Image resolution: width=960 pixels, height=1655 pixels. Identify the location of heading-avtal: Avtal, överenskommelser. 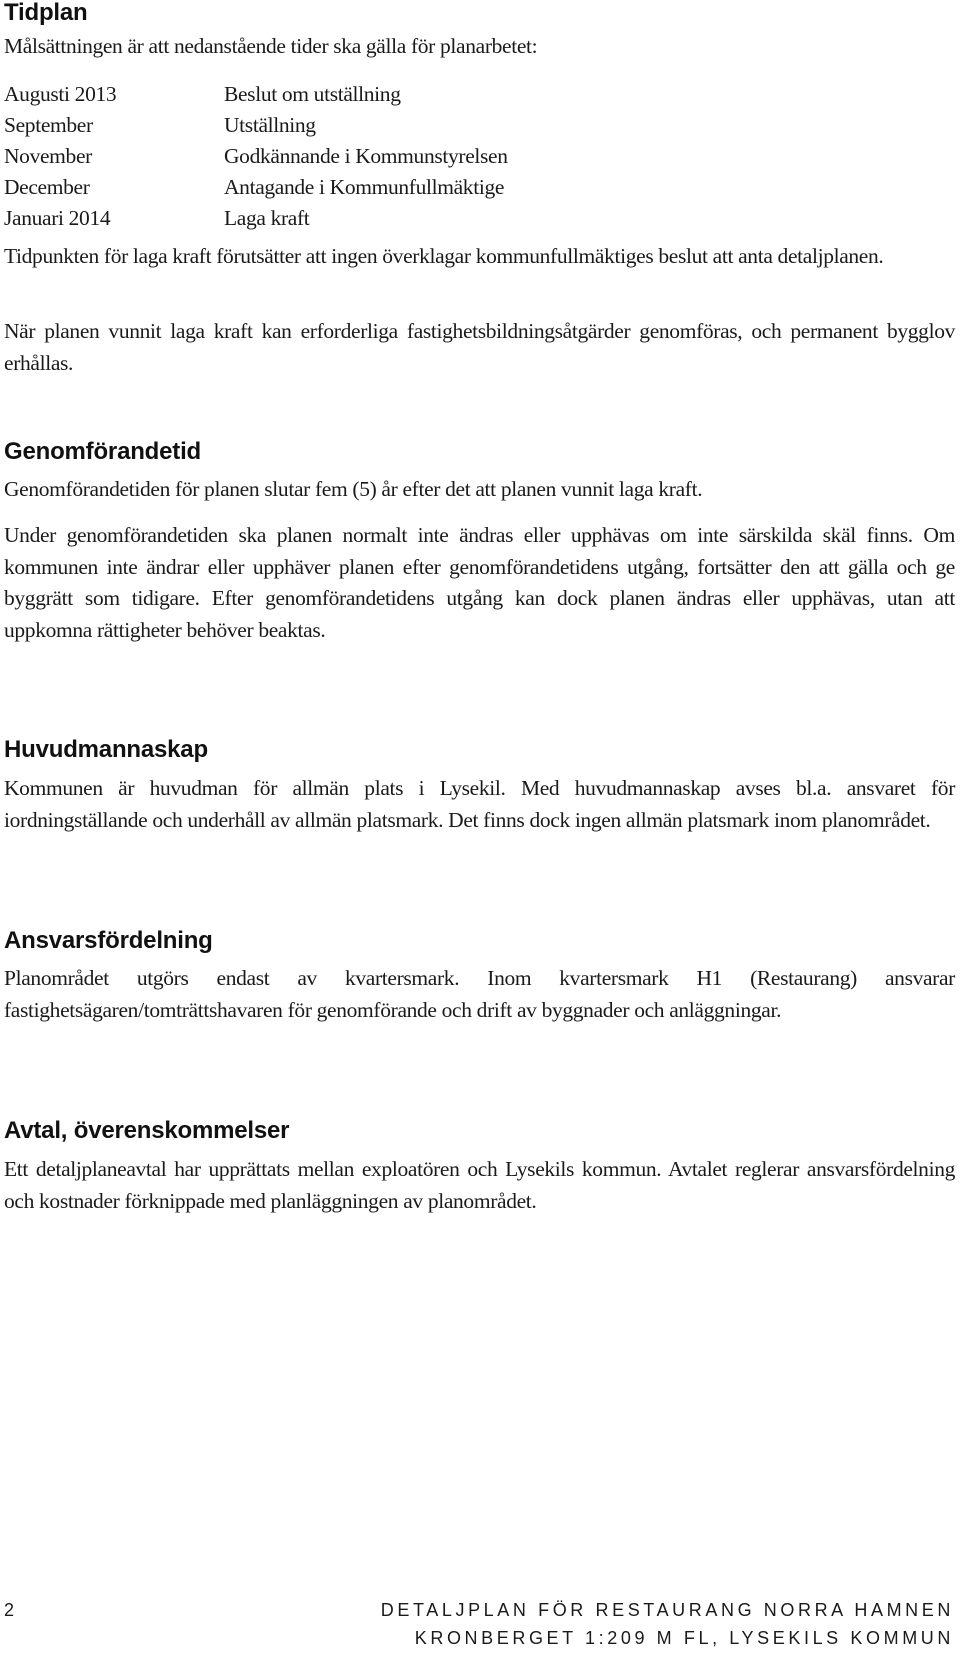
(147, 1130).